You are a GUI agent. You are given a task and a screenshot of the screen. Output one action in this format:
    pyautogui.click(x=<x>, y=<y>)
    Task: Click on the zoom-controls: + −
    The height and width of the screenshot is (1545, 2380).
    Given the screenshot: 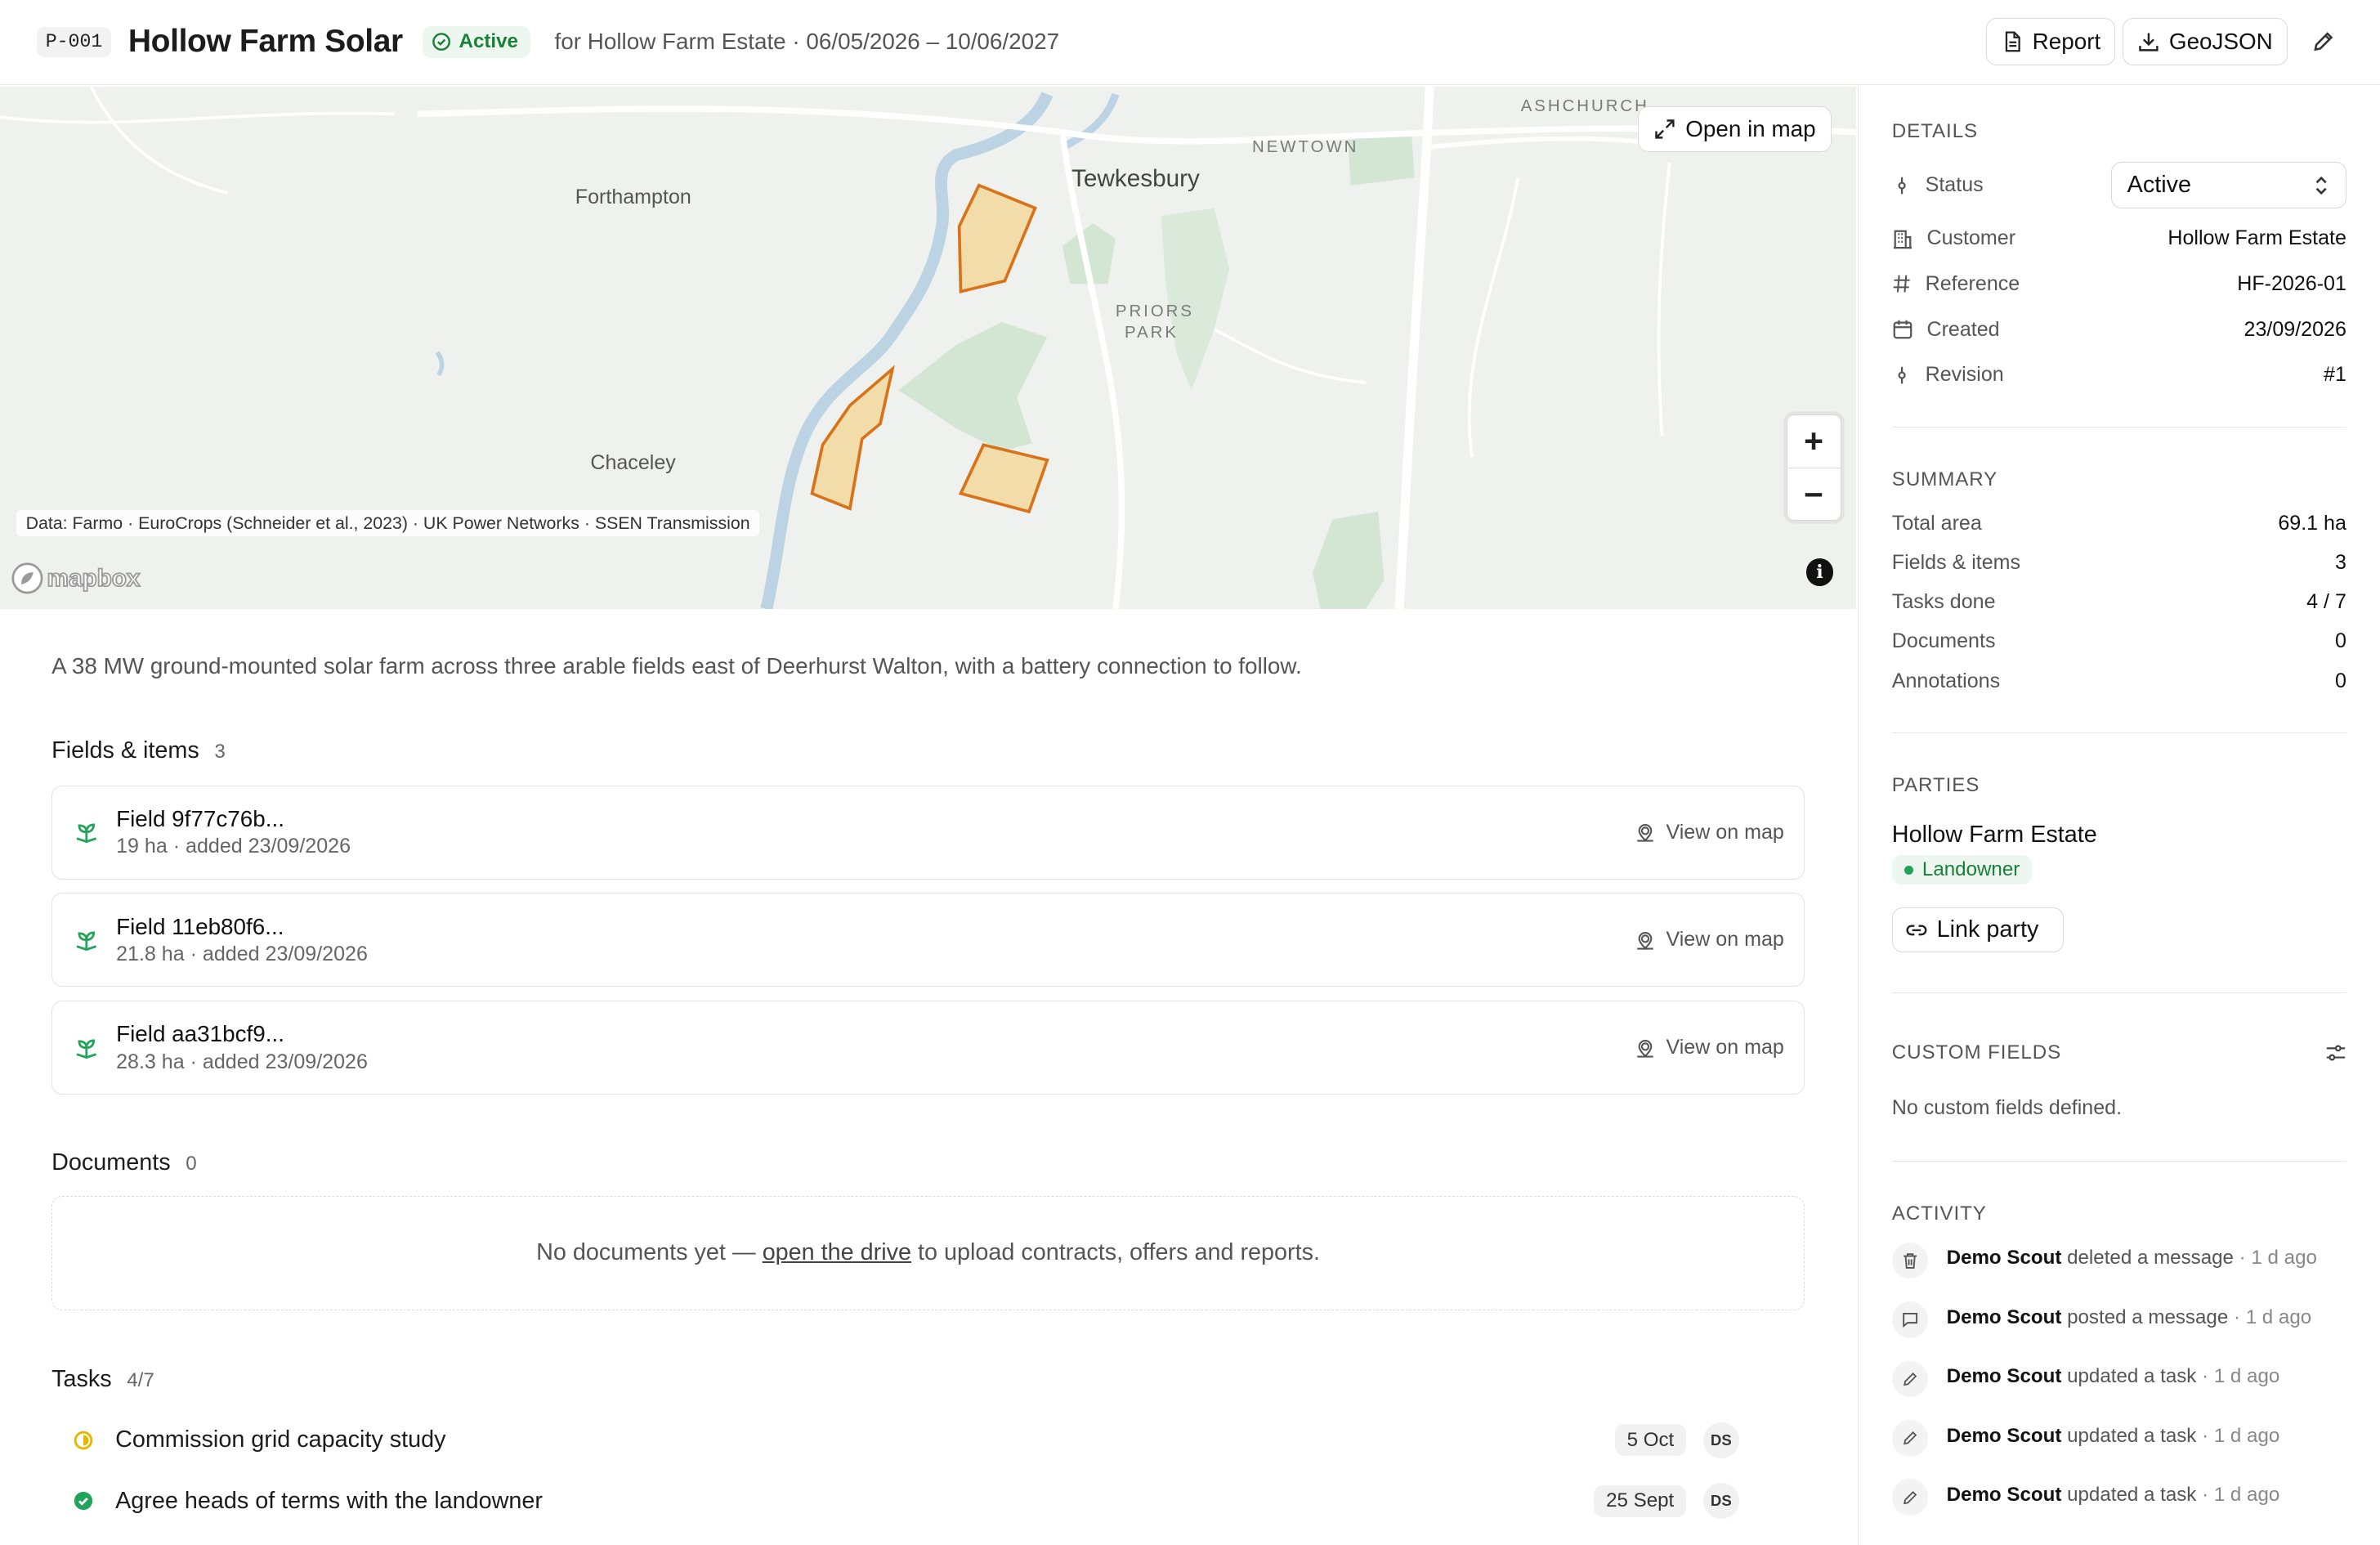 What is the action you would take?
    pyautogui.click(x=1813, y=468)
    